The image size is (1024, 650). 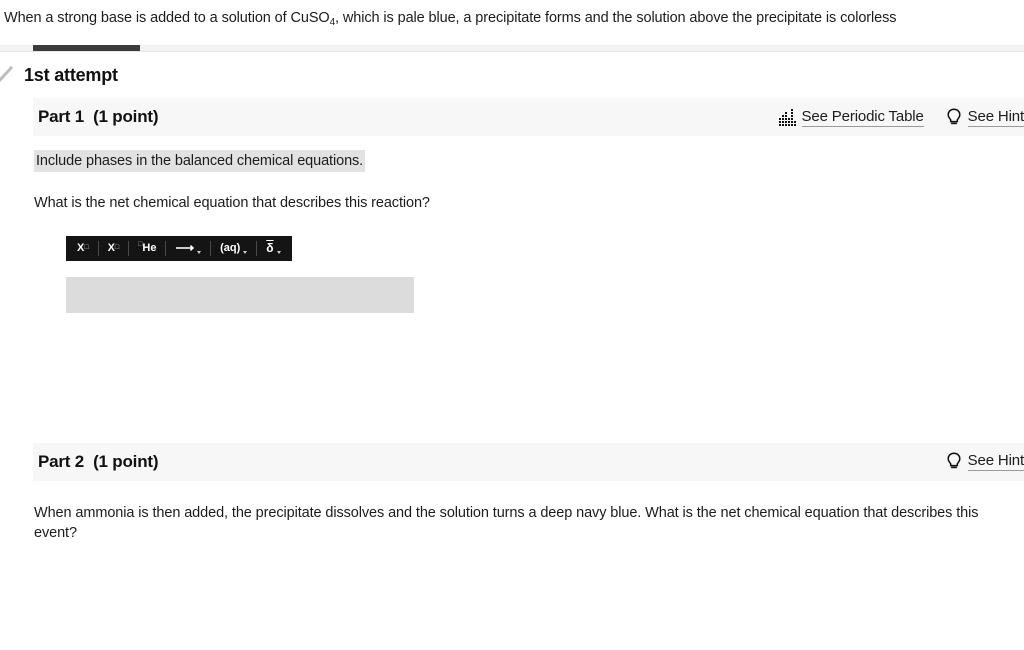 What do you see at coordinates (61, 117) in the screenshot?
I see `part-1-title: Part 1` at bounding box center [61, 117].